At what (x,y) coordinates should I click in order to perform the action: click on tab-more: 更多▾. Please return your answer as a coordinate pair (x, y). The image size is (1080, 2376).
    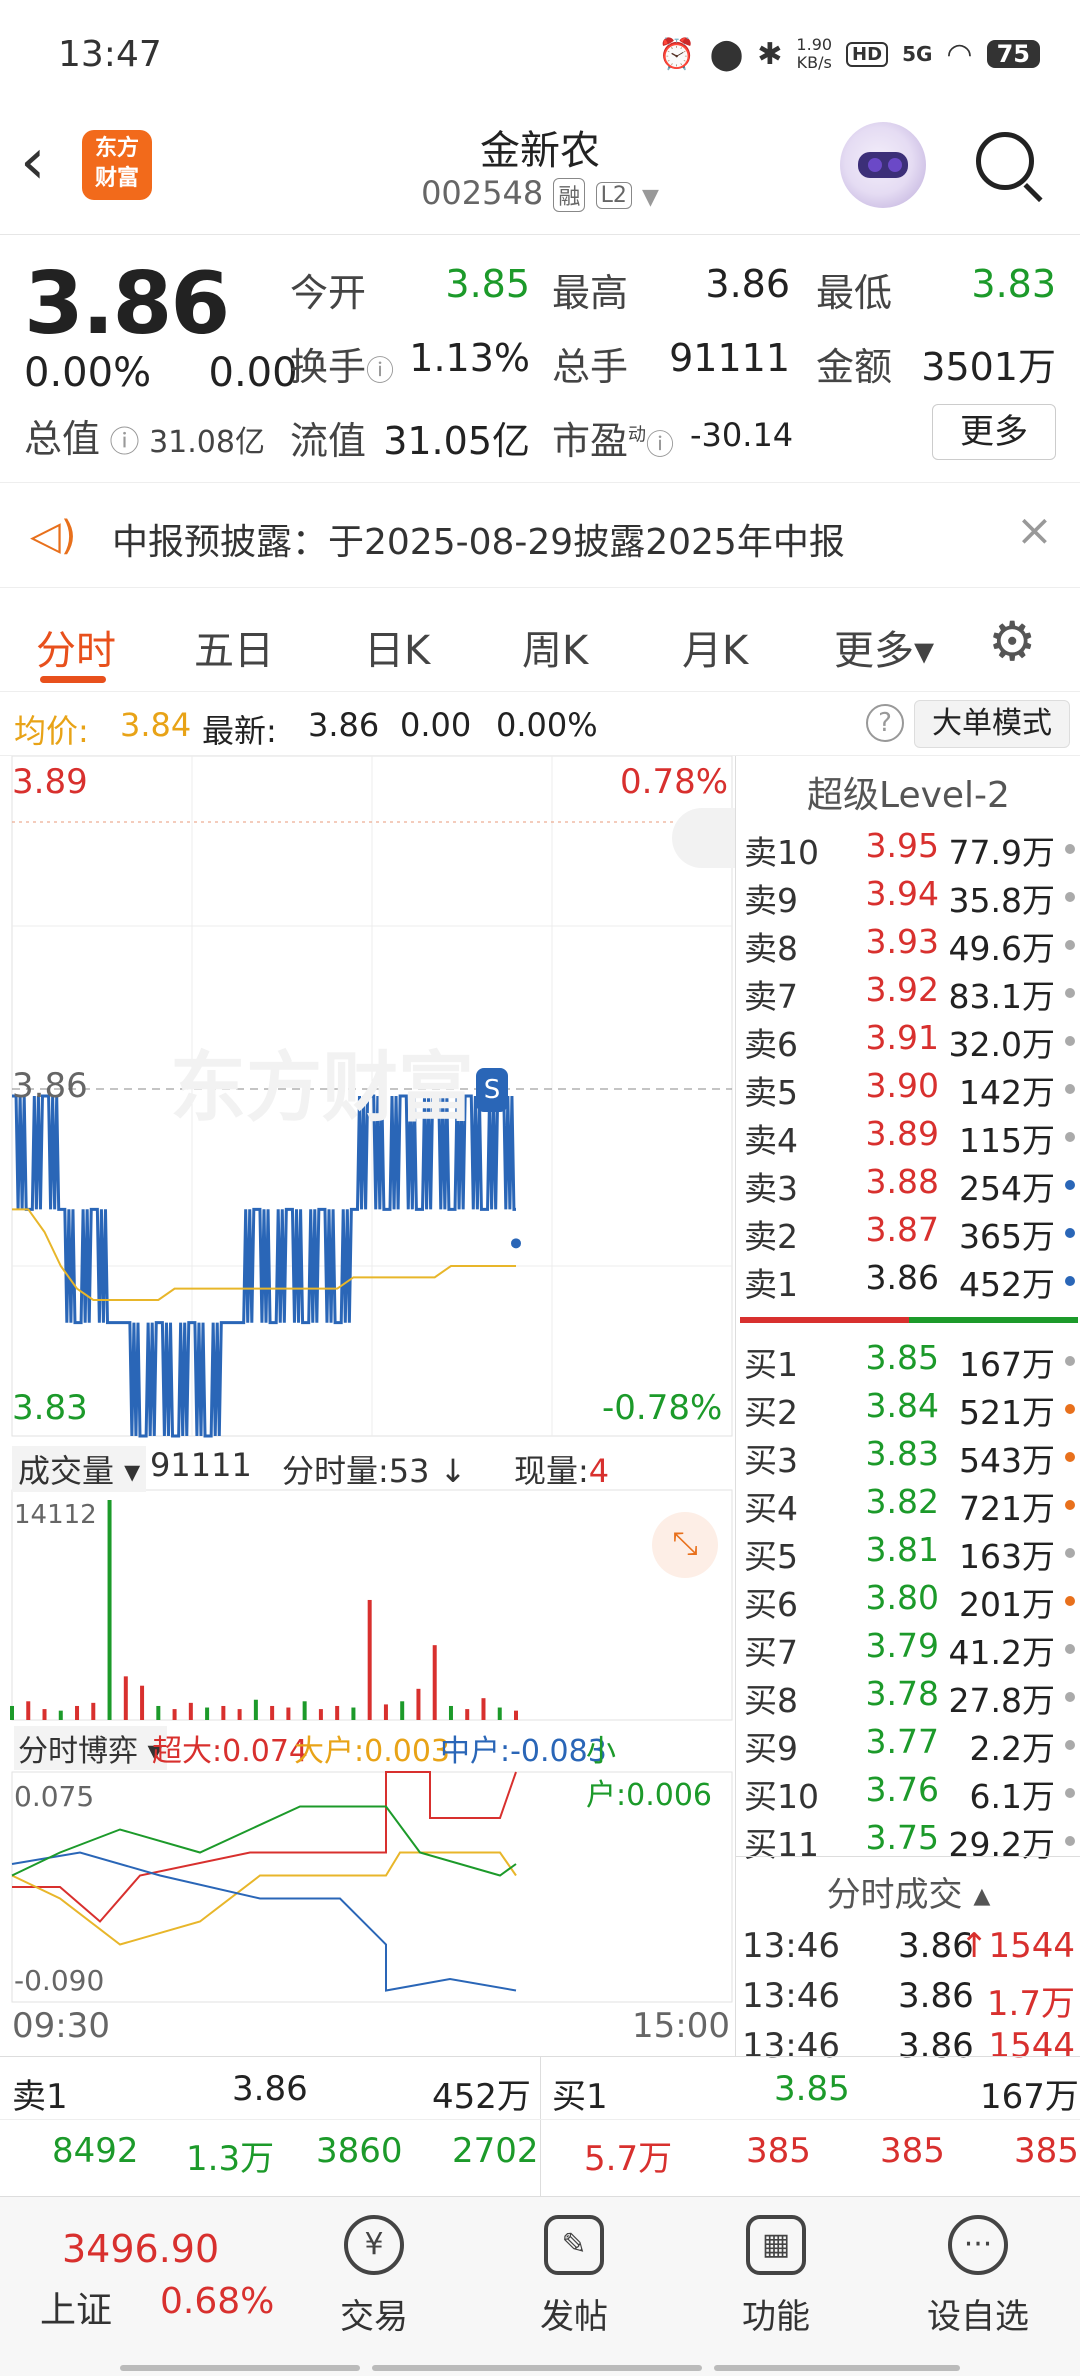
    Looking at the image, I should click on (884, 647).